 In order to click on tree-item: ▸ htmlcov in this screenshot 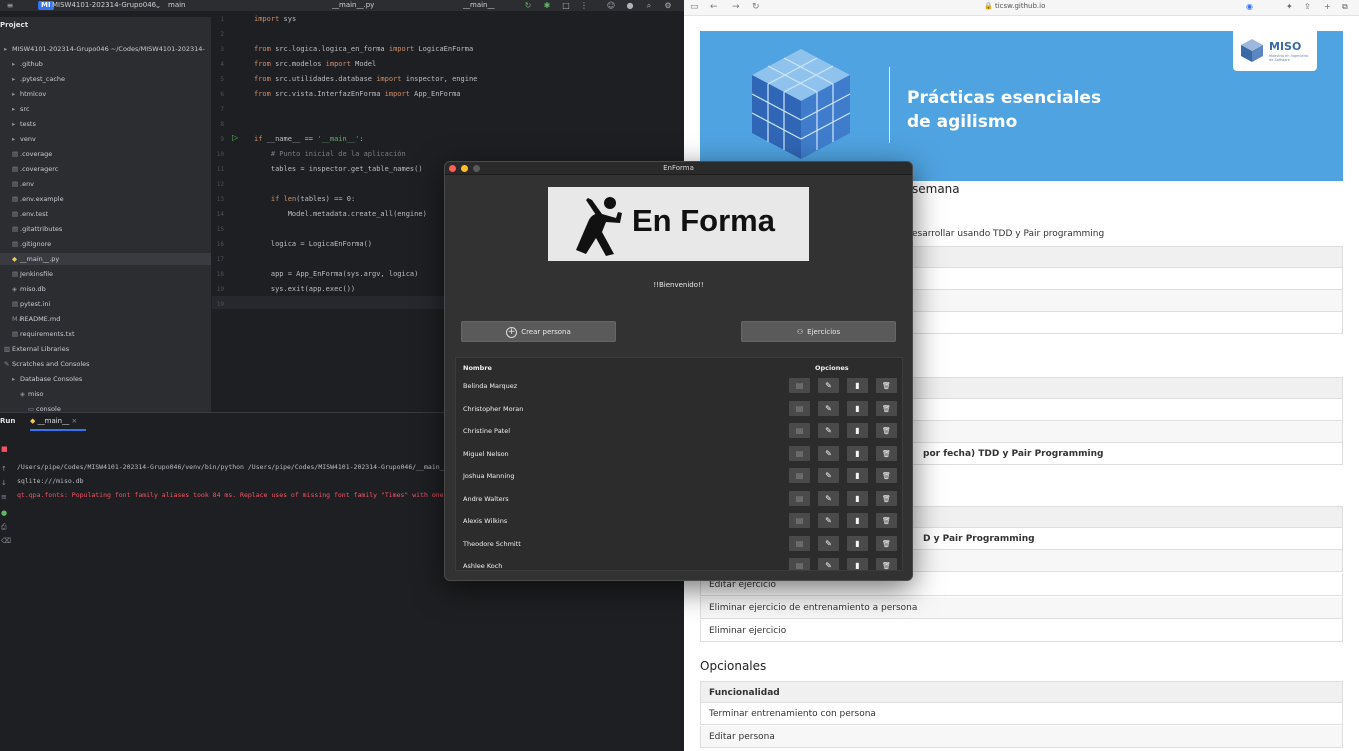, I will do `click(29, 94)`.